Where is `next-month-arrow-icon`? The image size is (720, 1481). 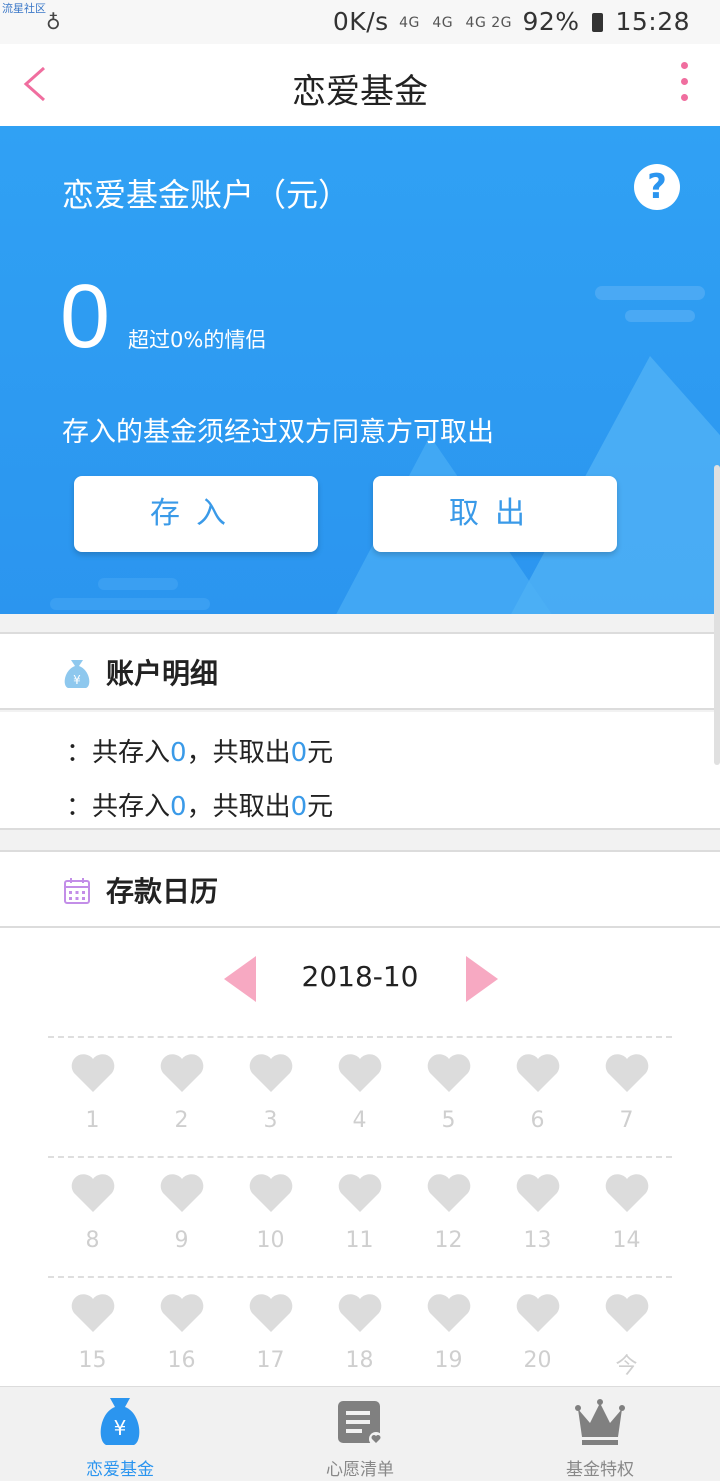 next-month-arrow-icon is located at coordinates (482, 979).